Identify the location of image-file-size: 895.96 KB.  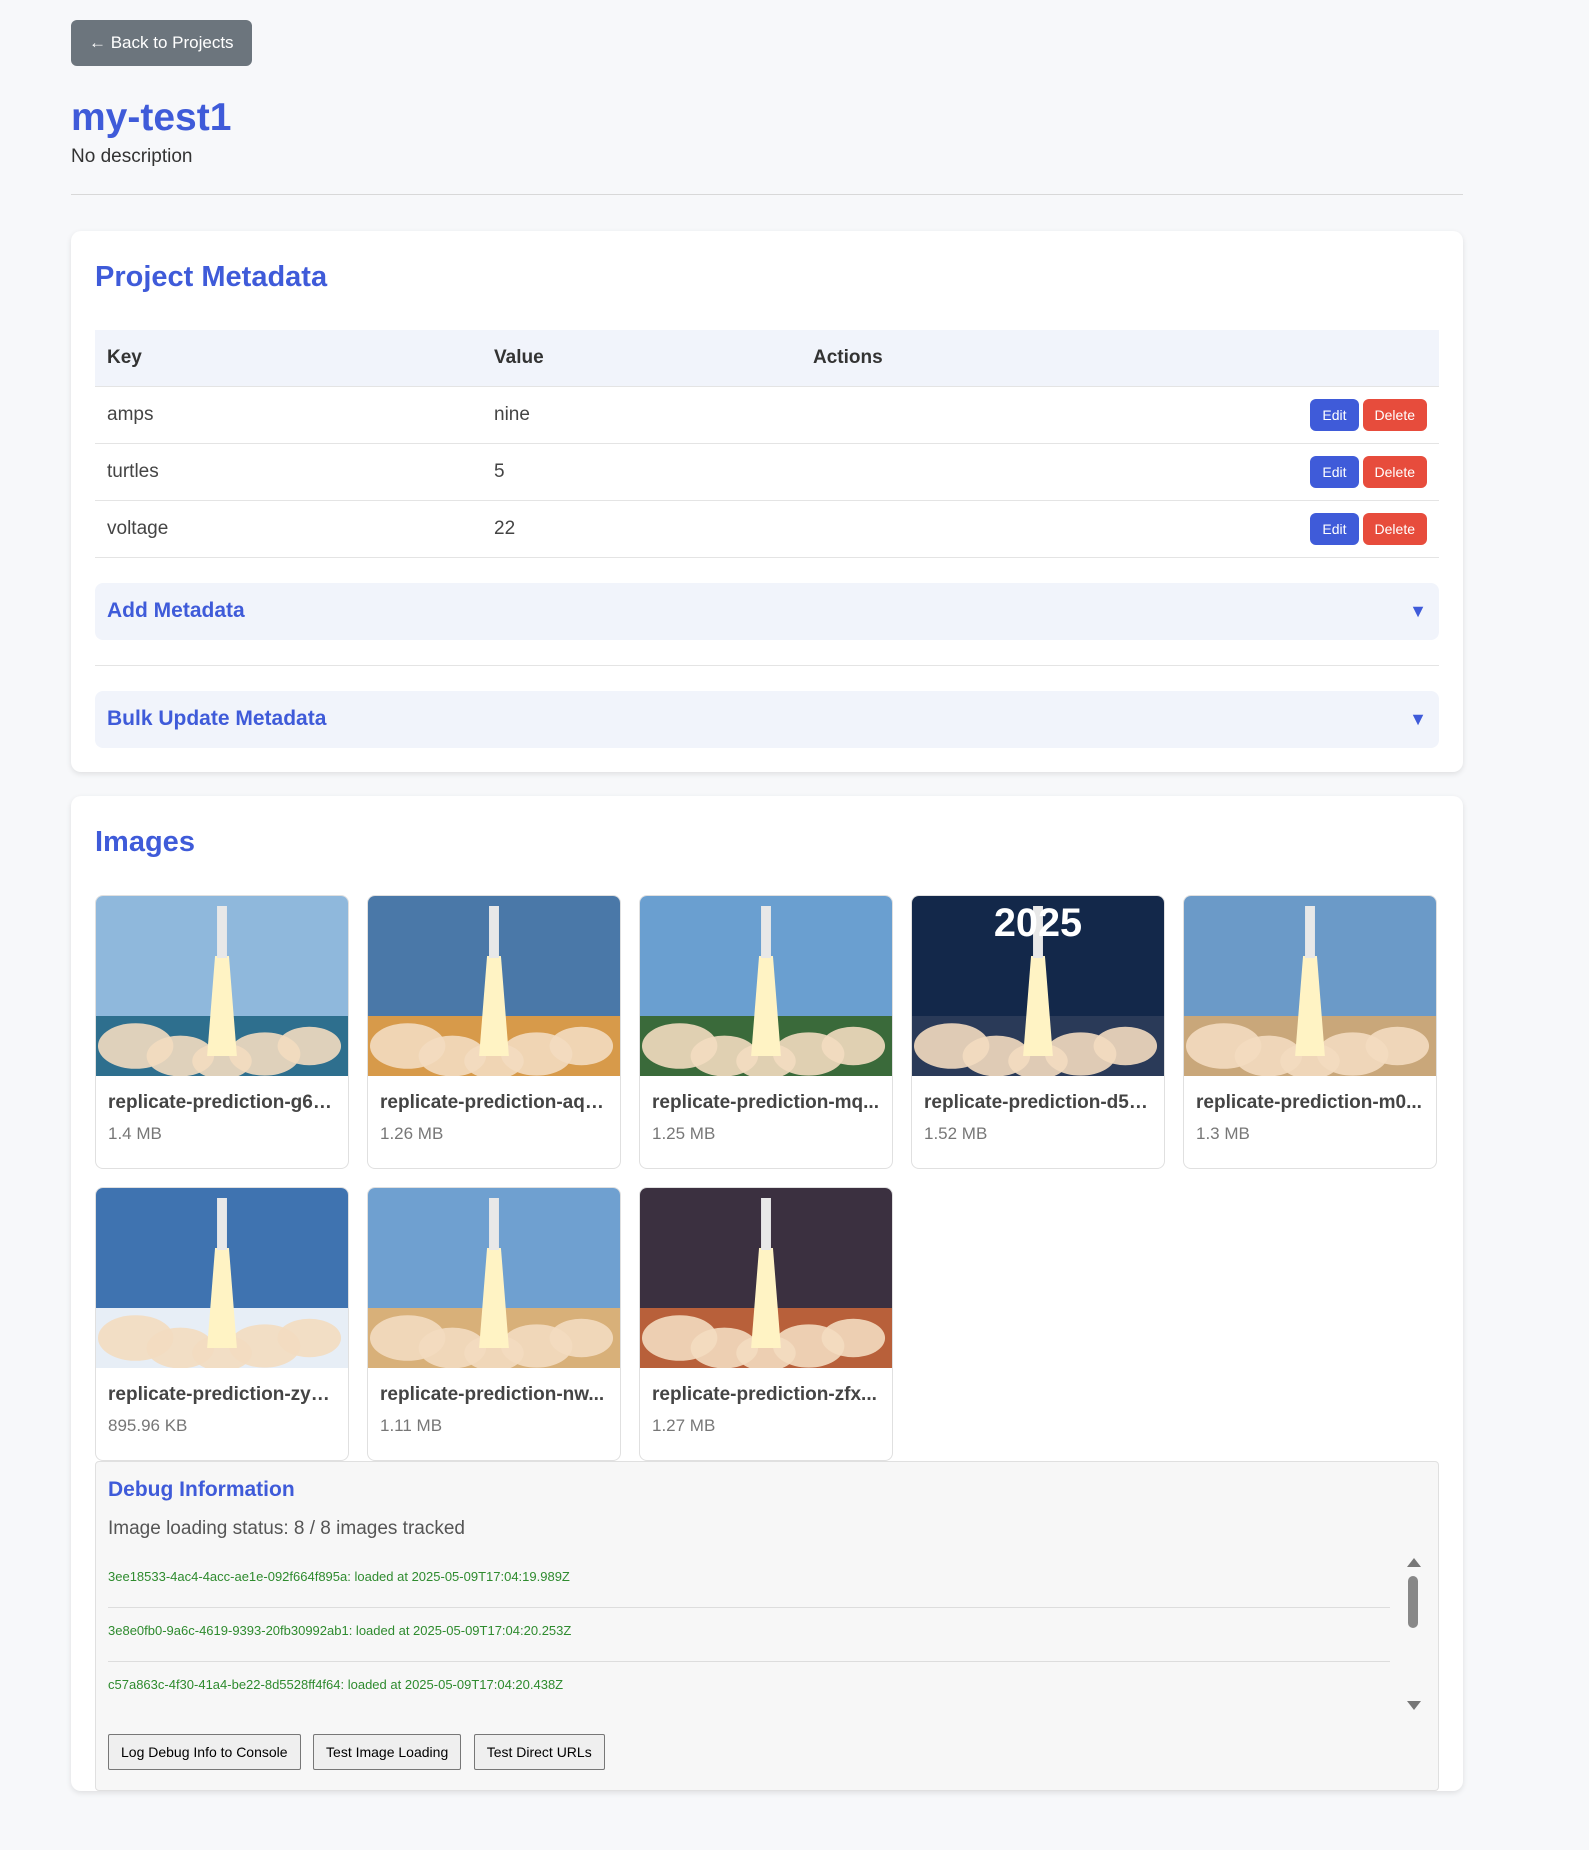
(148, 1425).